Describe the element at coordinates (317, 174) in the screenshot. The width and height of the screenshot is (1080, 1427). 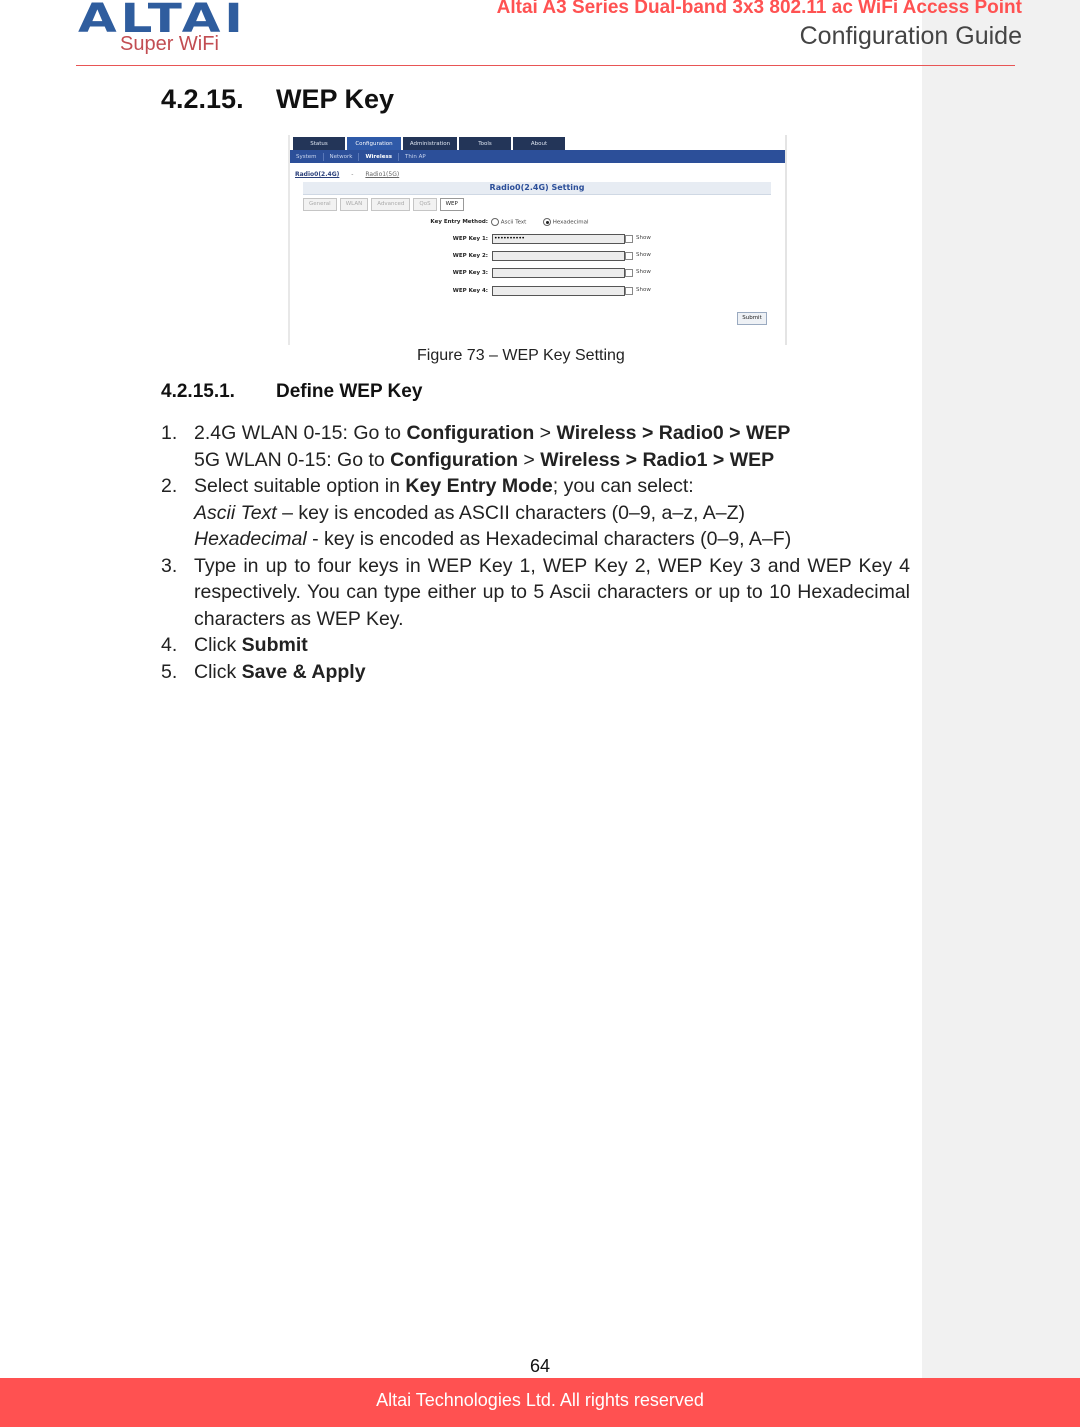
I see `radio0-link: Radio0(2.4G)` at that location.